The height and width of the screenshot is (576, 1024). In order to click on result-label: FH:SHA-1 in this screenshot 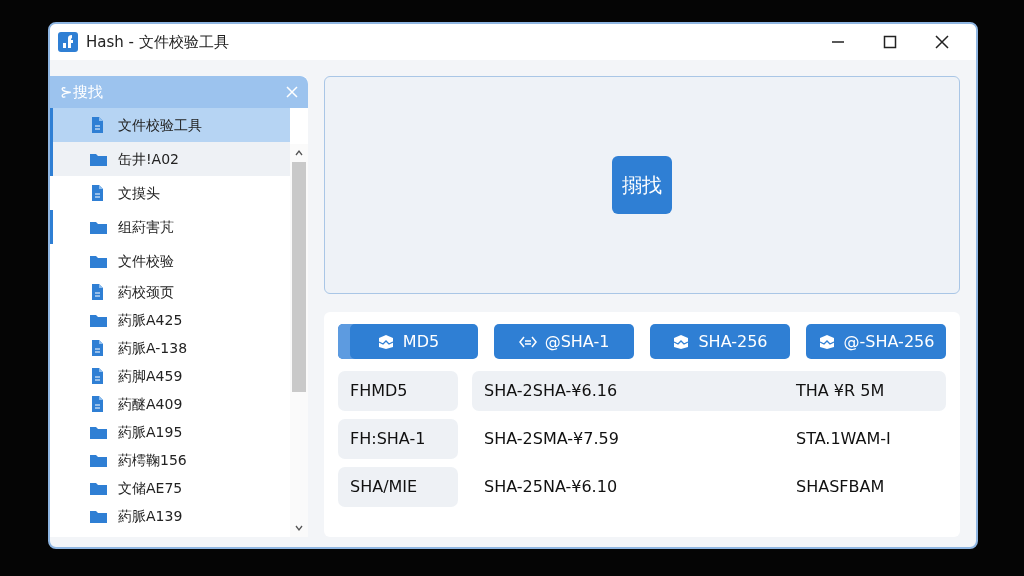, I will do `click(398, 439)`.